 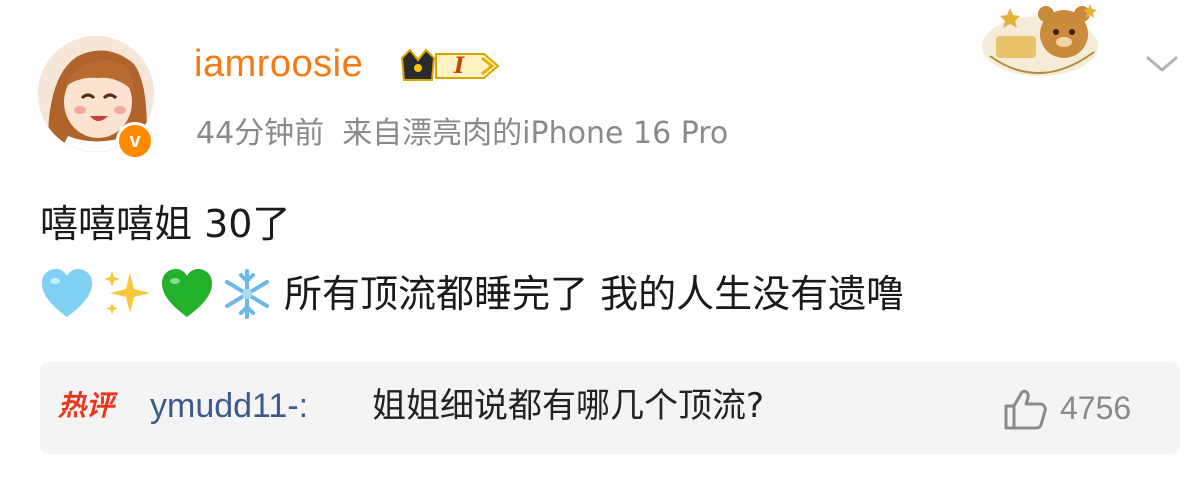 What do you see at coordinates (67, 294) in the screenshot?
I see `light-blue-heart-icon` at bounding box center [67, 294].